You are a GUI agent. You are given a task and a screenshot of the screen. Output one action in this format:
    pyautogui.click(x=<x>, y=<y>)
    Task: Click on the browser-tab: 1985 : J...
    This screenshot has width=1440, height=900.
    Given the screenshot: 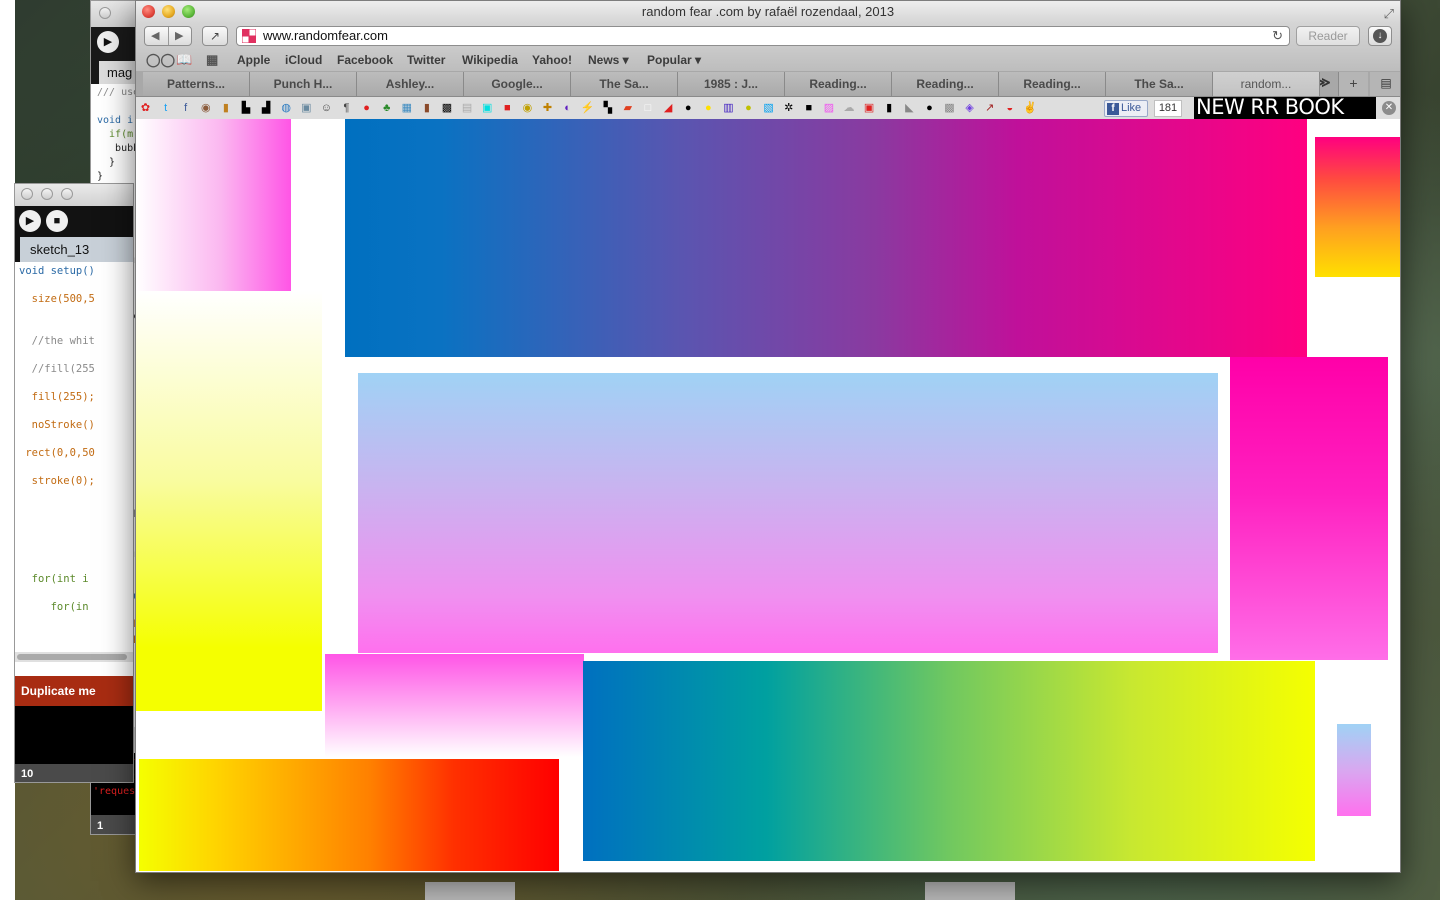 What is the action you would take?
    pyautogui.click(x=731, y=84)
    